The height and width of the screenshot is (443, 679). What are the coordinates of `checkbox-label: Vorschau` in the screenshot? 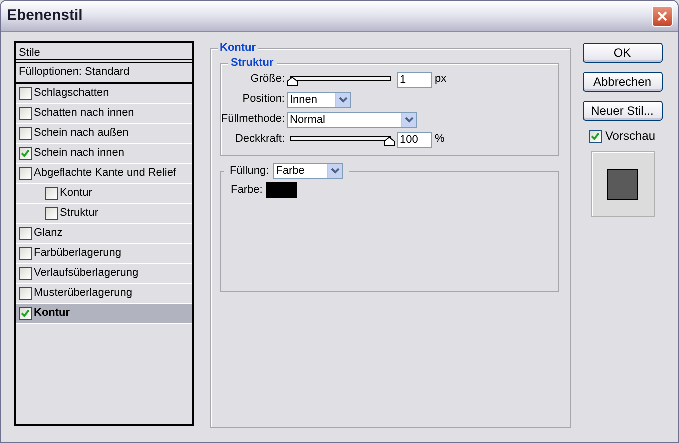 It's located at (630, 136).